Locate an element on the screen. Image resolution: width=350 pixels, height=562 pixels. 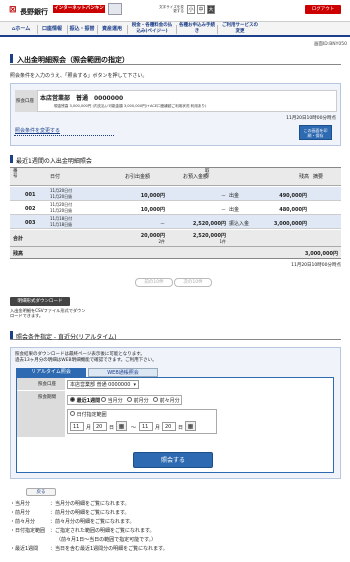
row-balance: 3,000,000円 is located at coordinates (290, 224).